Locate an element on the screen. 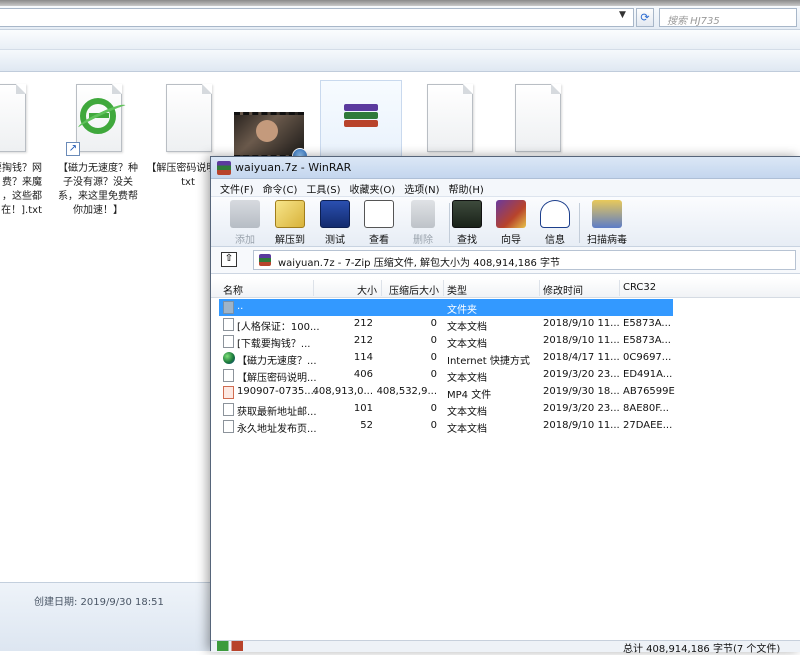 Image resolution: width=800 pixels, height=655 pixels. internet-shortcut-icon is located at coordinates (229, 358).